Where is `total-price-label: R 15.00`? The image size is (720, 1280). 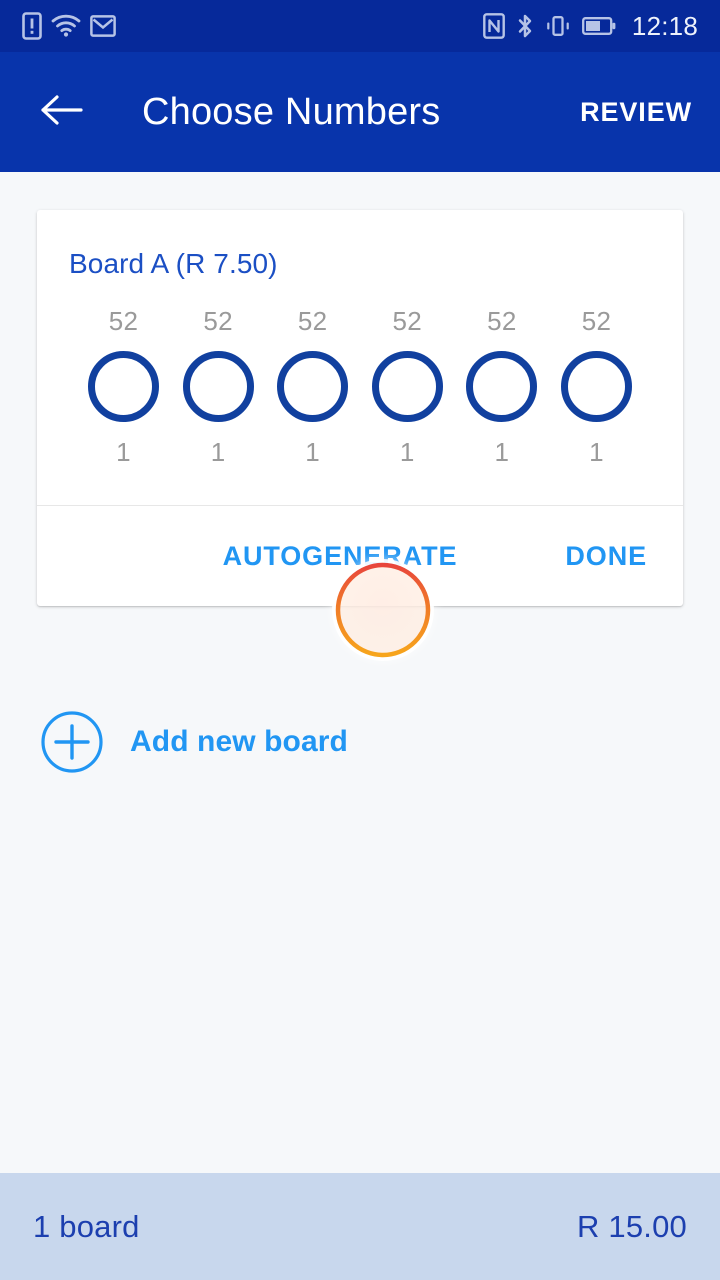
total-price-label: R 15.00 is located at coordinates (632, 1226).